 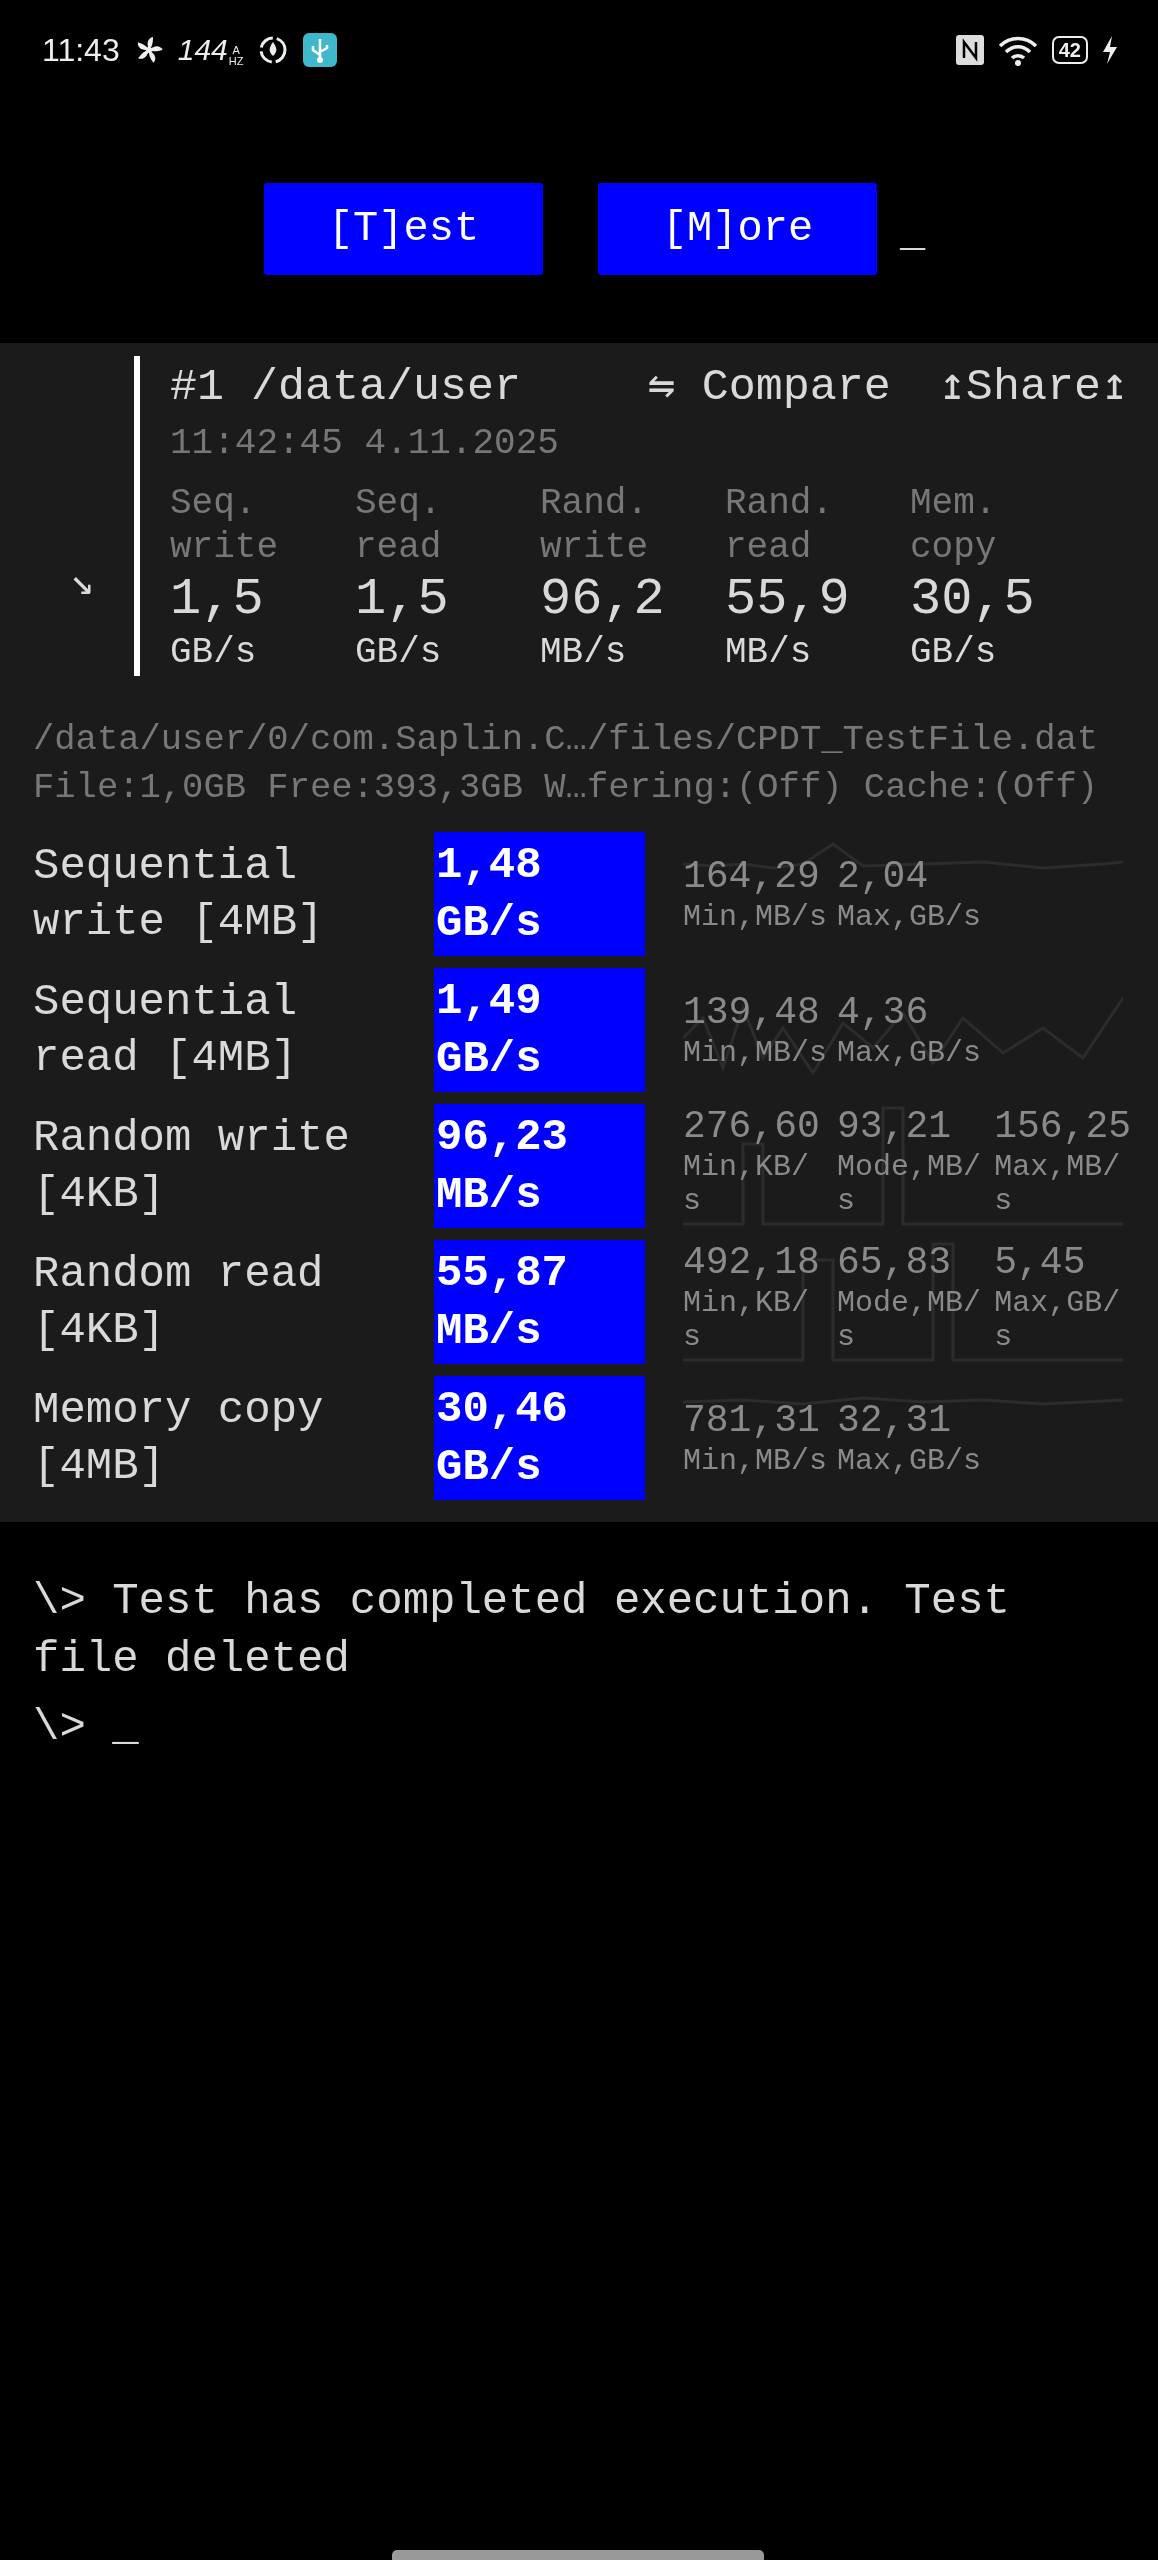 I want to click on test-name: Memory copy [4MB], so click(x=178, y=1438).